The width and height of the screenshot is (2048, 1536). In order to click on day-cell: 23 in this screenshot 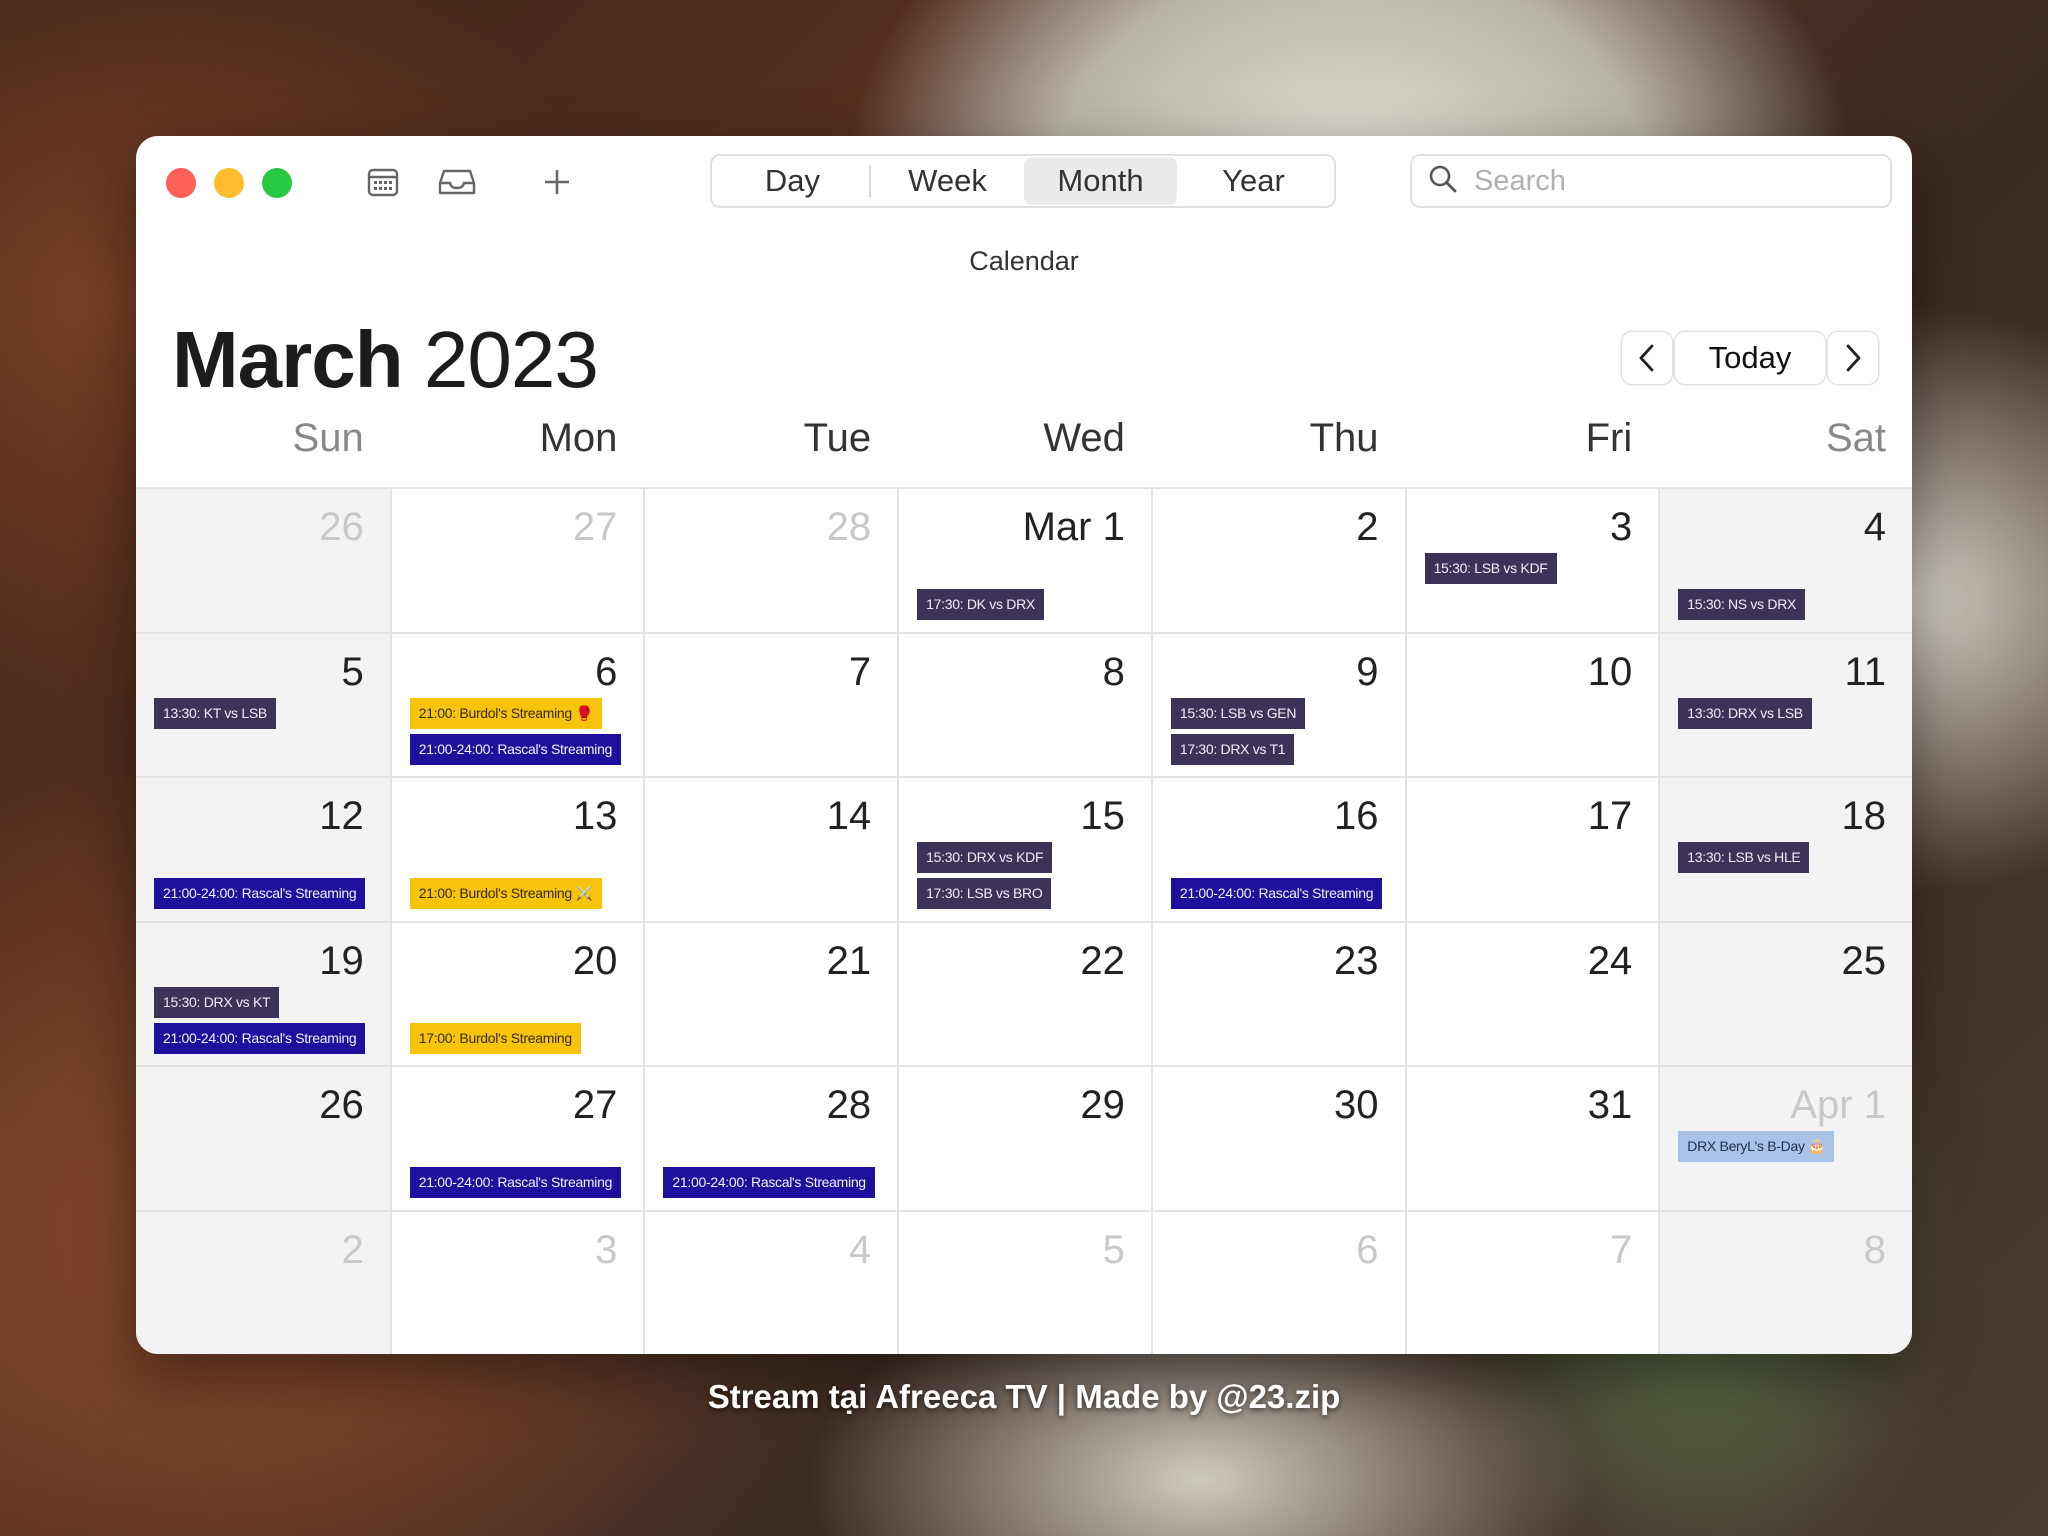, I will do `click(1277, 992)`.